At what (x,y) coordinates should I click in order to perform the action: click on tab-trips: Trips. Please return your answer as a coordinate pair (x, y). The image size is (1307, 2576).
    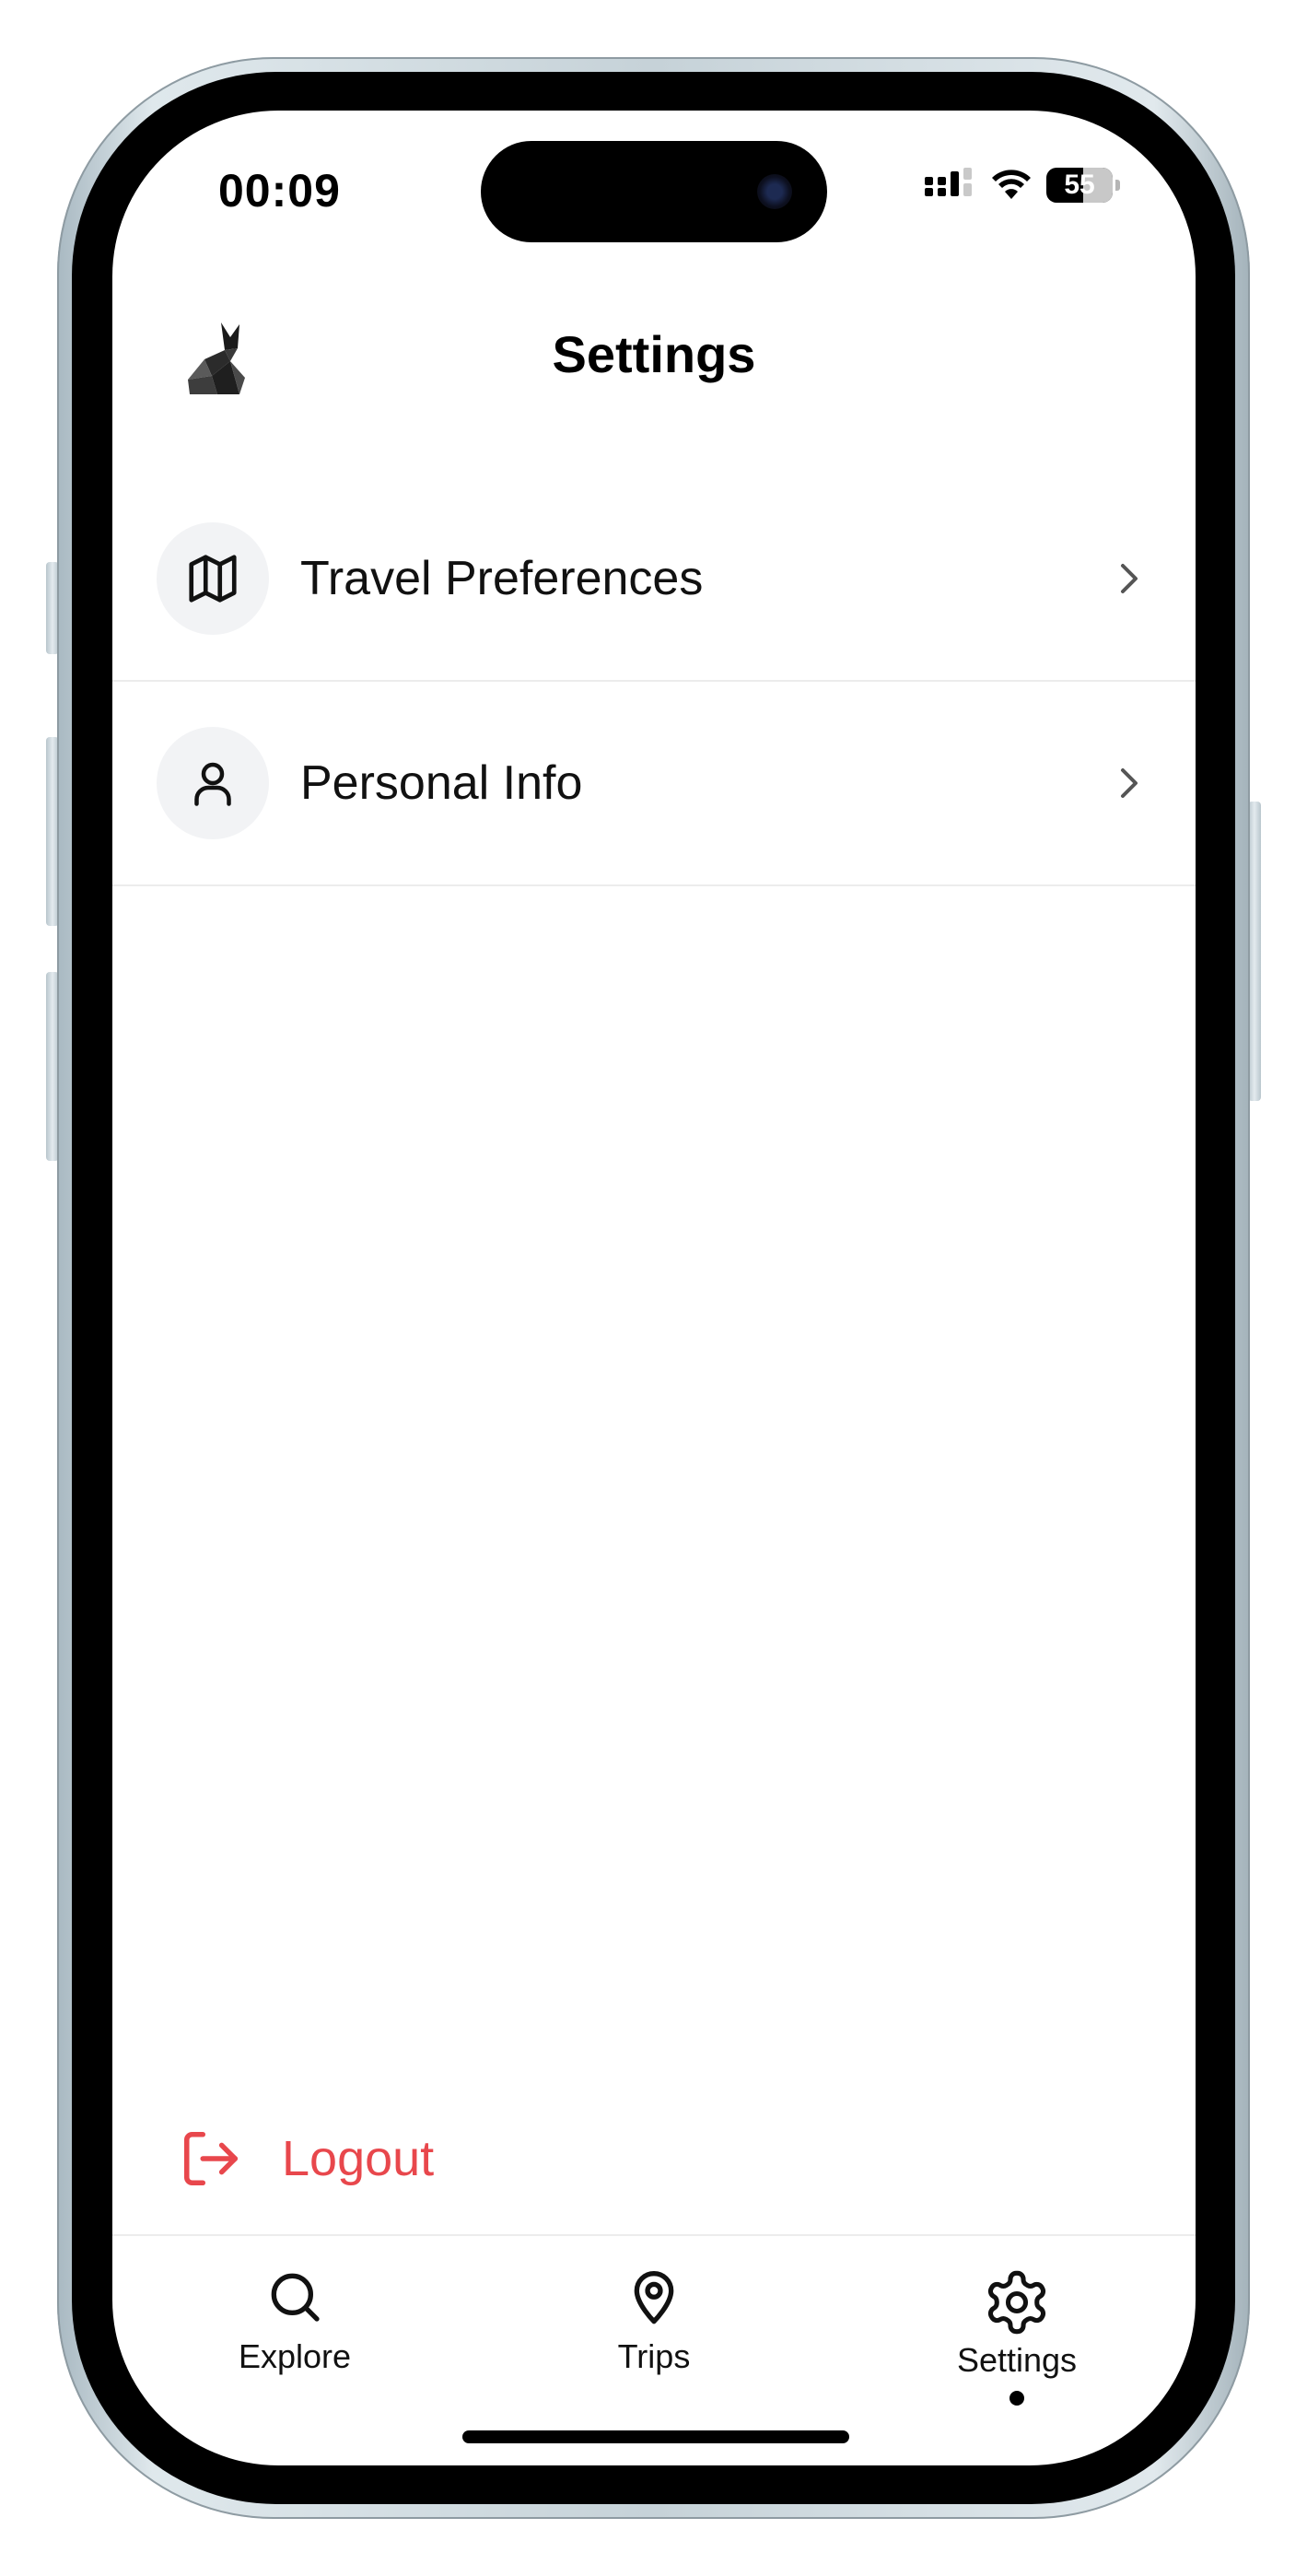
    Looking at the image, I should click on (654, 2323).